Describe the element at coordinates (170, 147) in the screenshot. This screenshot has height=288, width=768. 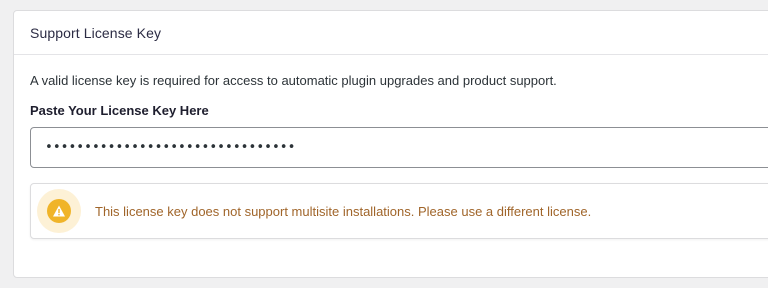
I see `license-key-value: ••••••••••••••••••••••••••••••••` at that location.